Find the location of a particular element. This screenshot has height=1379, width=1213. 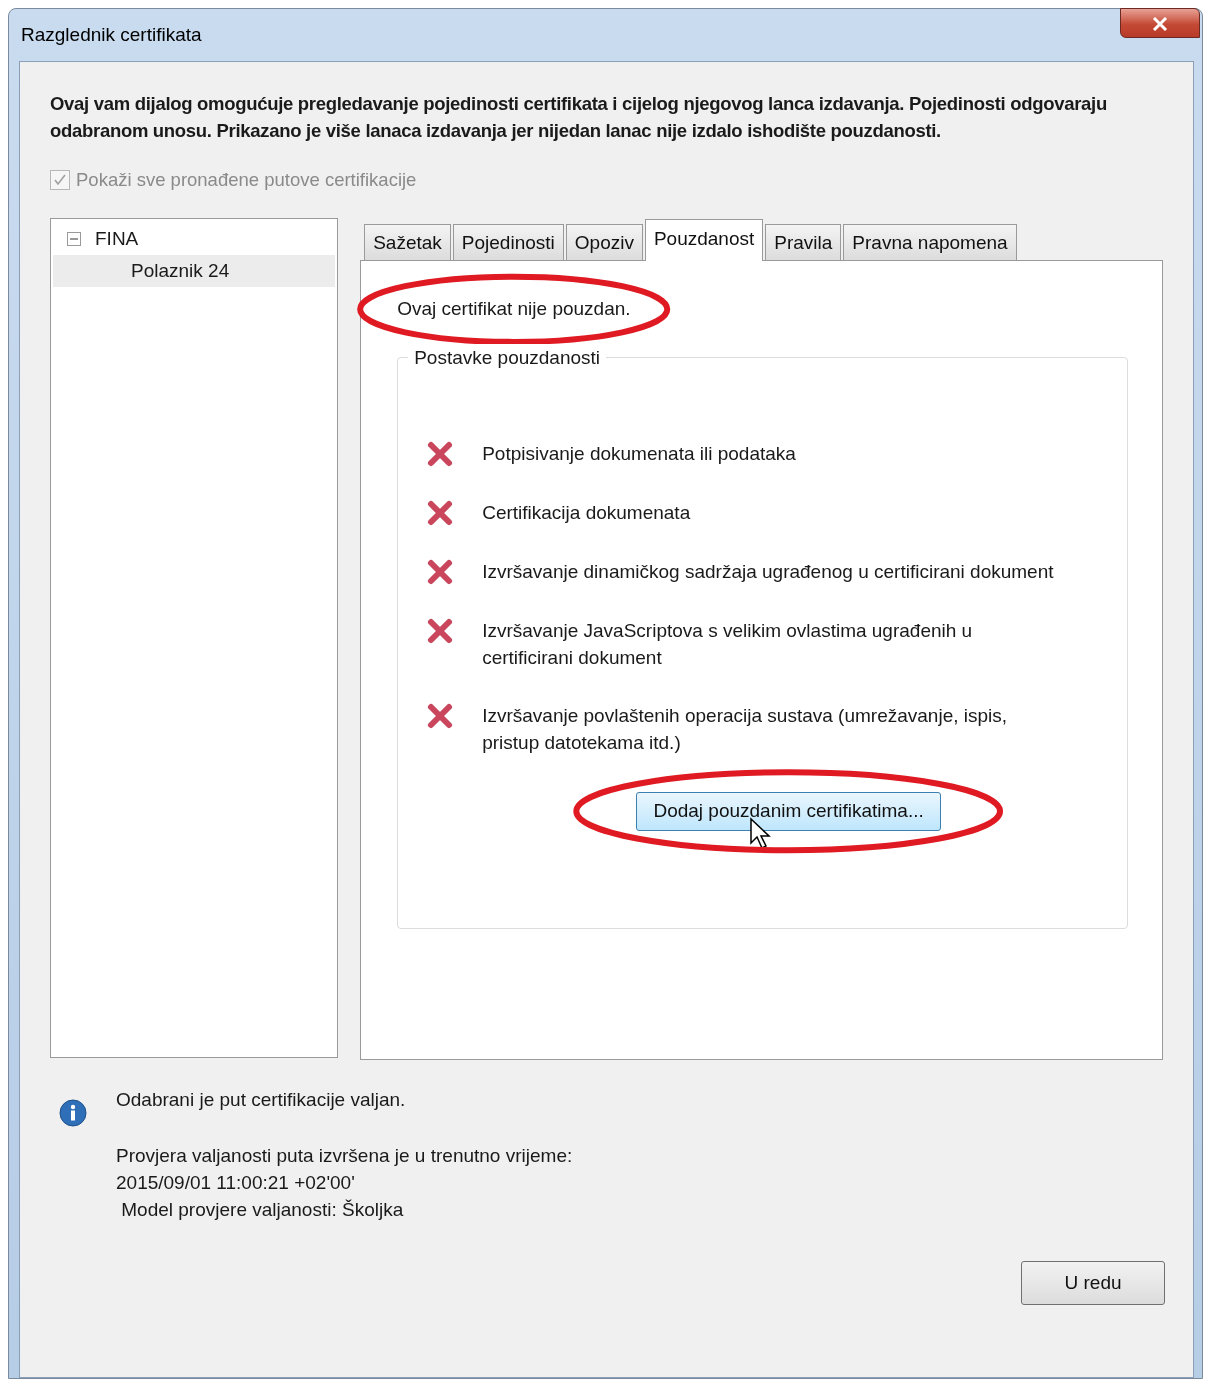

permission-label: Izvršavanje dinamičkog sadržaja ugrađenog u certificirani dokument is located at coordinates (768, 572).